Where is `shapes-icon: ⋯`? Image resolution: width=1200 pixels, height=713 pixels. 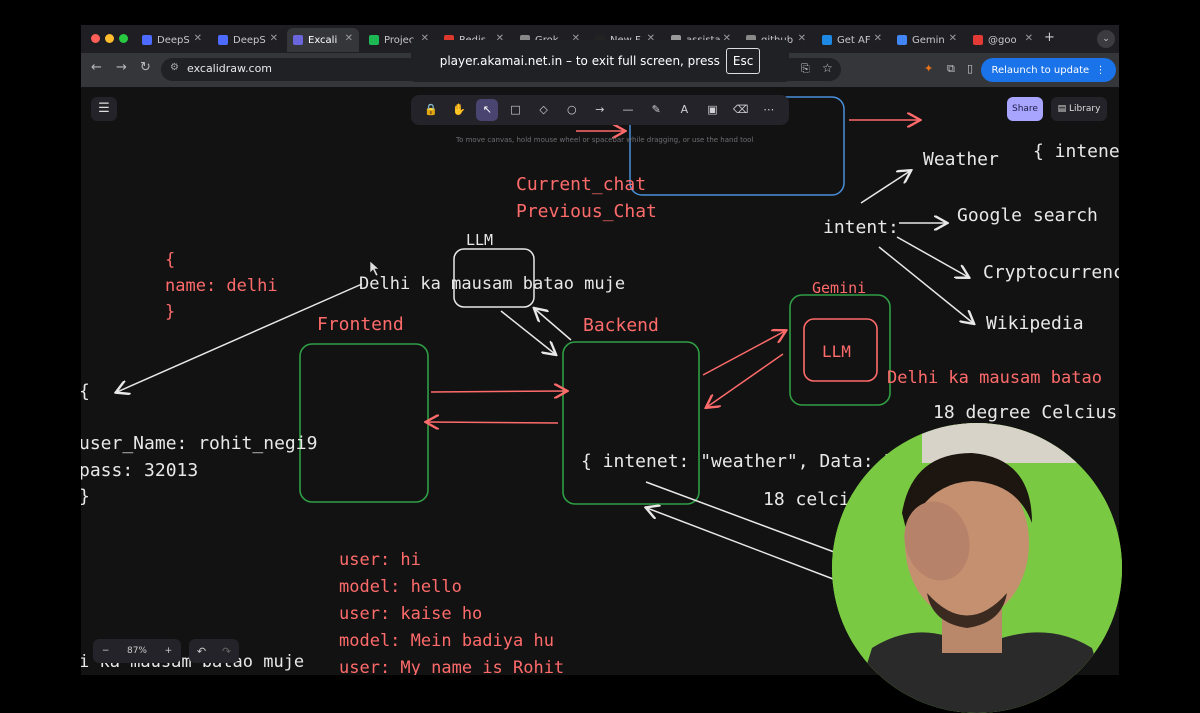
shapes-icon: ⋯ is located at coordinates (769, 110).